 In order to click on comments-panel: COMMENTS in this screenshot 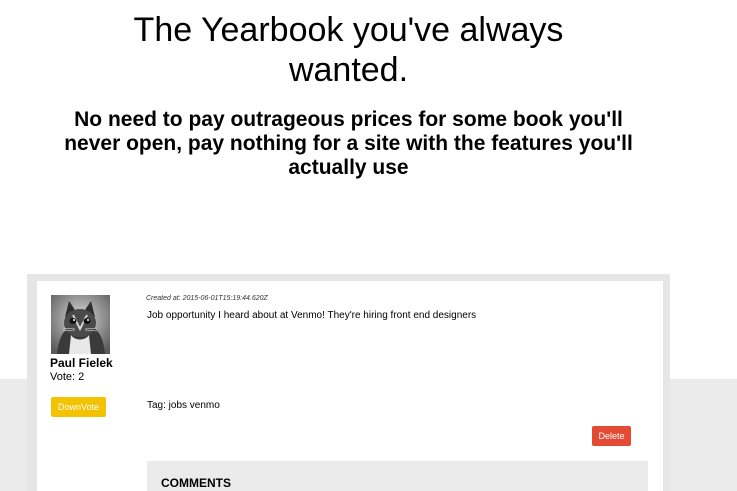, I will do `click(397, 476)`.